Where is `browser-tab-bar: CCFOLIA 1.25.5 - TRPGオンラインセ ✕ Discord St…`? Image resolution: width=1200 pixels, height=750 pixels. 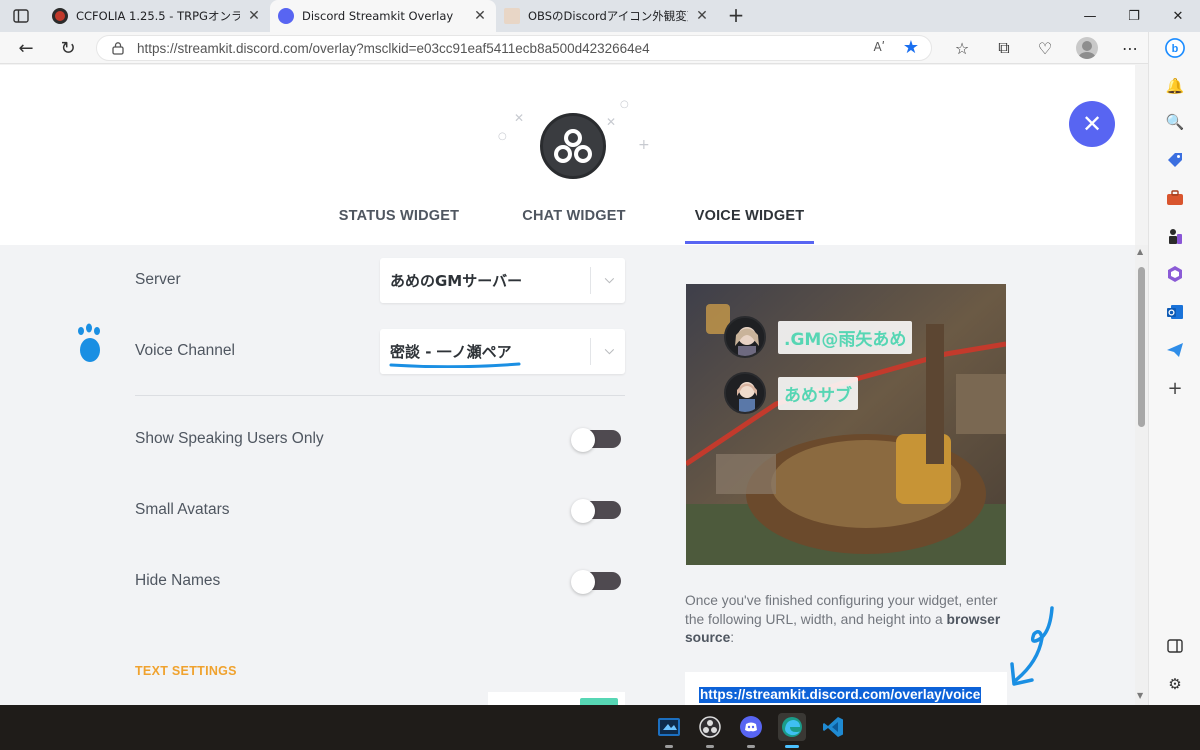
browser-tab-bar: CCFOLIA 1.25.5 - TRPGオンラインセ ✕ Discord St… is located at coordinates (600, 16).